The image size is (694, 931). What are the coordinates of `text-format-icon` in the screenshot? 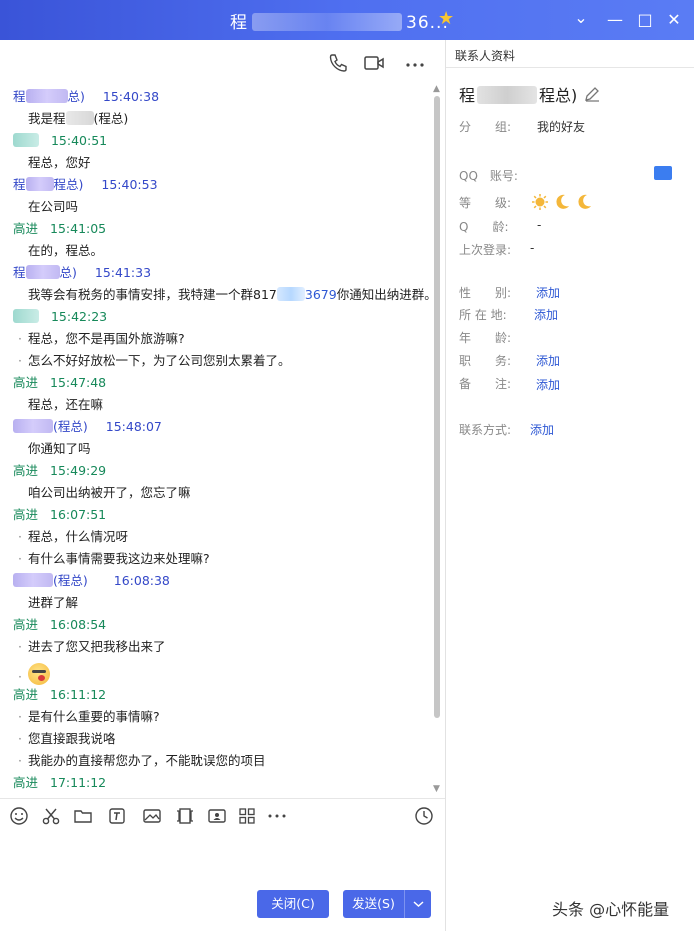 It's located at (117, 816).